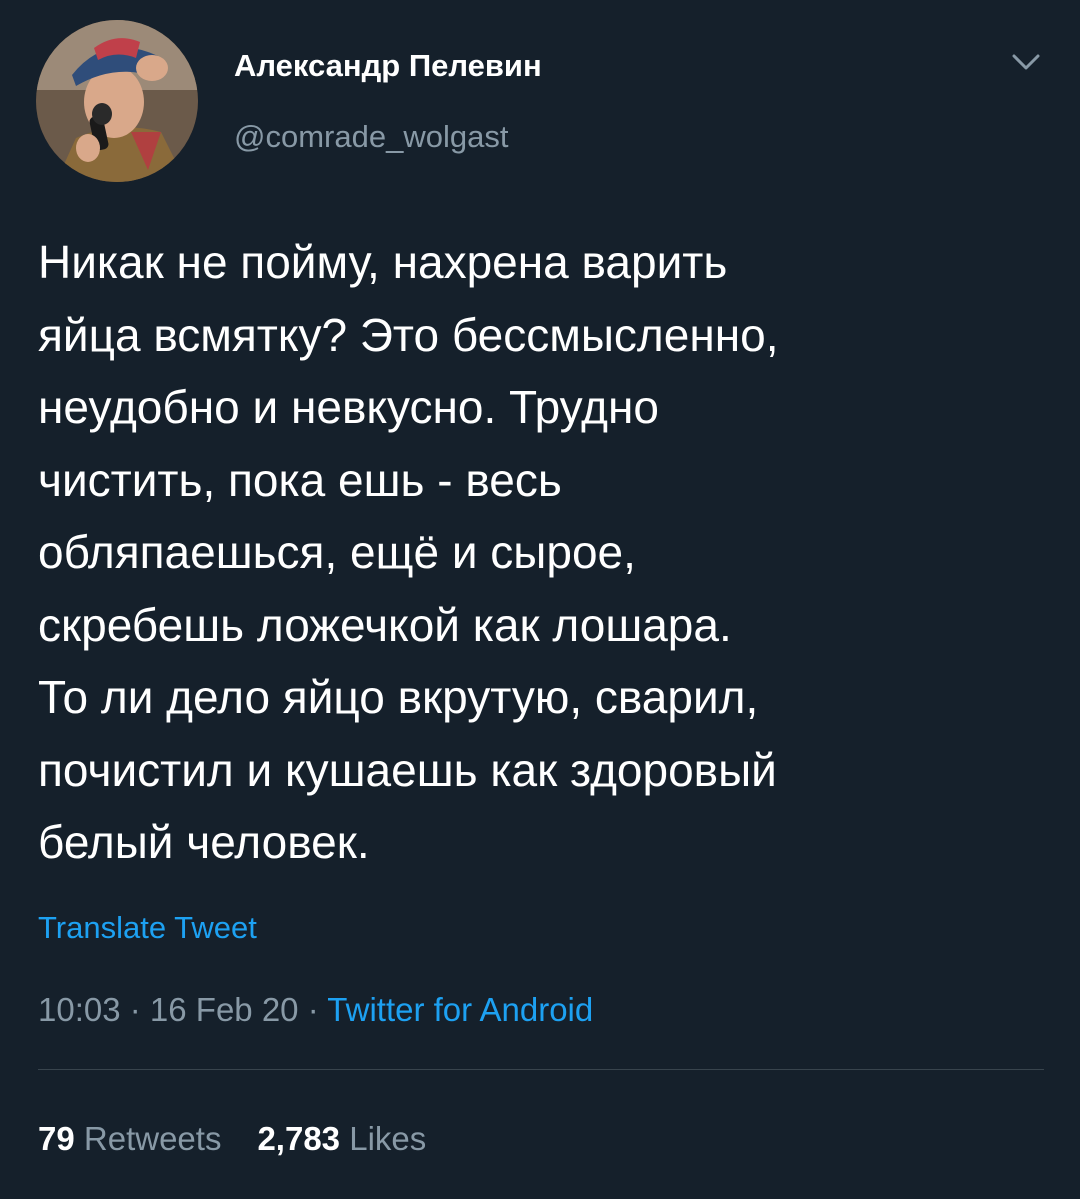 This screenshot has height=1199, width=1080. I want to click on likes-stat: 2,783 Likes, so click(341, 1138).